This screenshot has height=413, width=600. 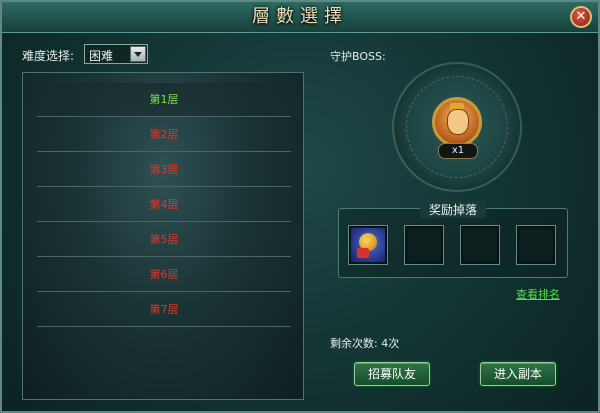 I want to click on floor-item-5: 第5层, so click(x=164, y=240).